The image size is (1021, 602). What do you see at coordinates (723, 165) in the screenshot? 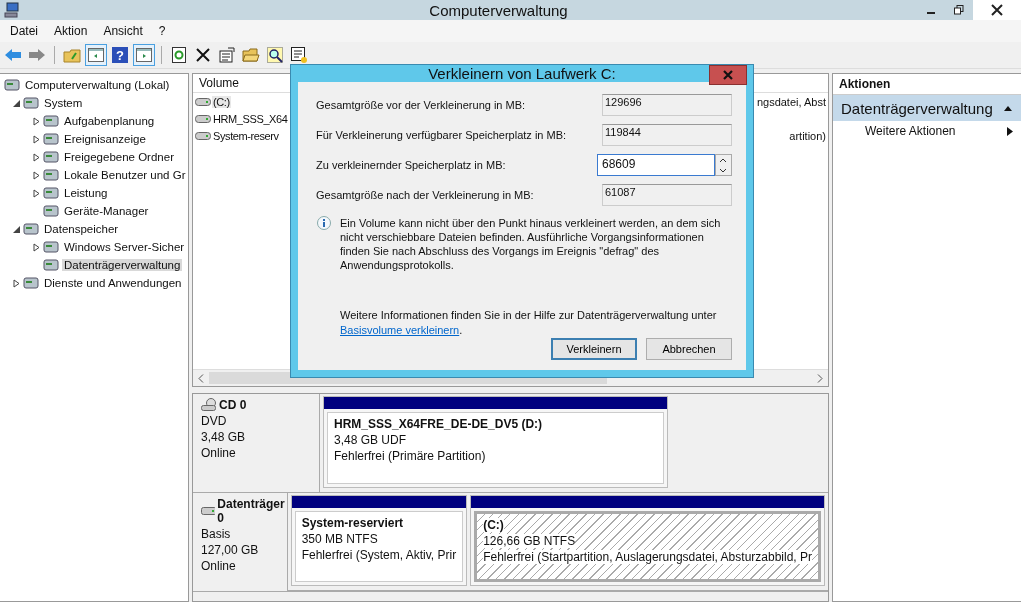
I see `spin-buttons` at bounding box center [723, 165].